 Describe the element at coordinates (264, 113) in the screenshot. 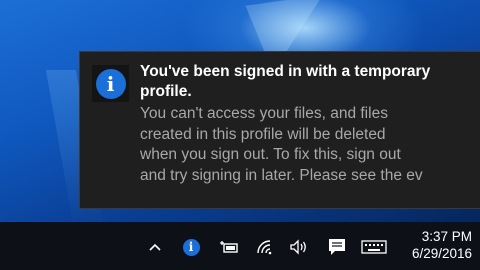

I see `toast-body-line: You can't access your files, and files` at that location.